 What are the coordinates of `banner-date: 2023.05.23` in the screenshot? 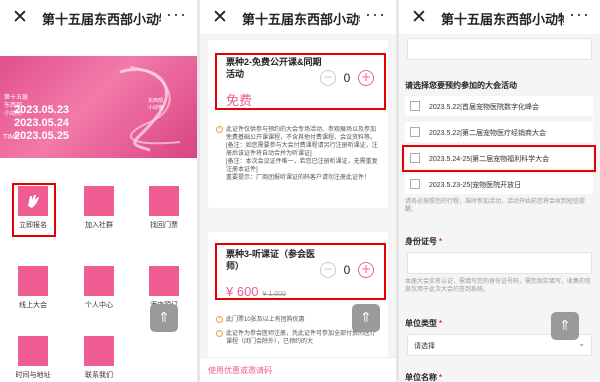 It's located at (42, 110).